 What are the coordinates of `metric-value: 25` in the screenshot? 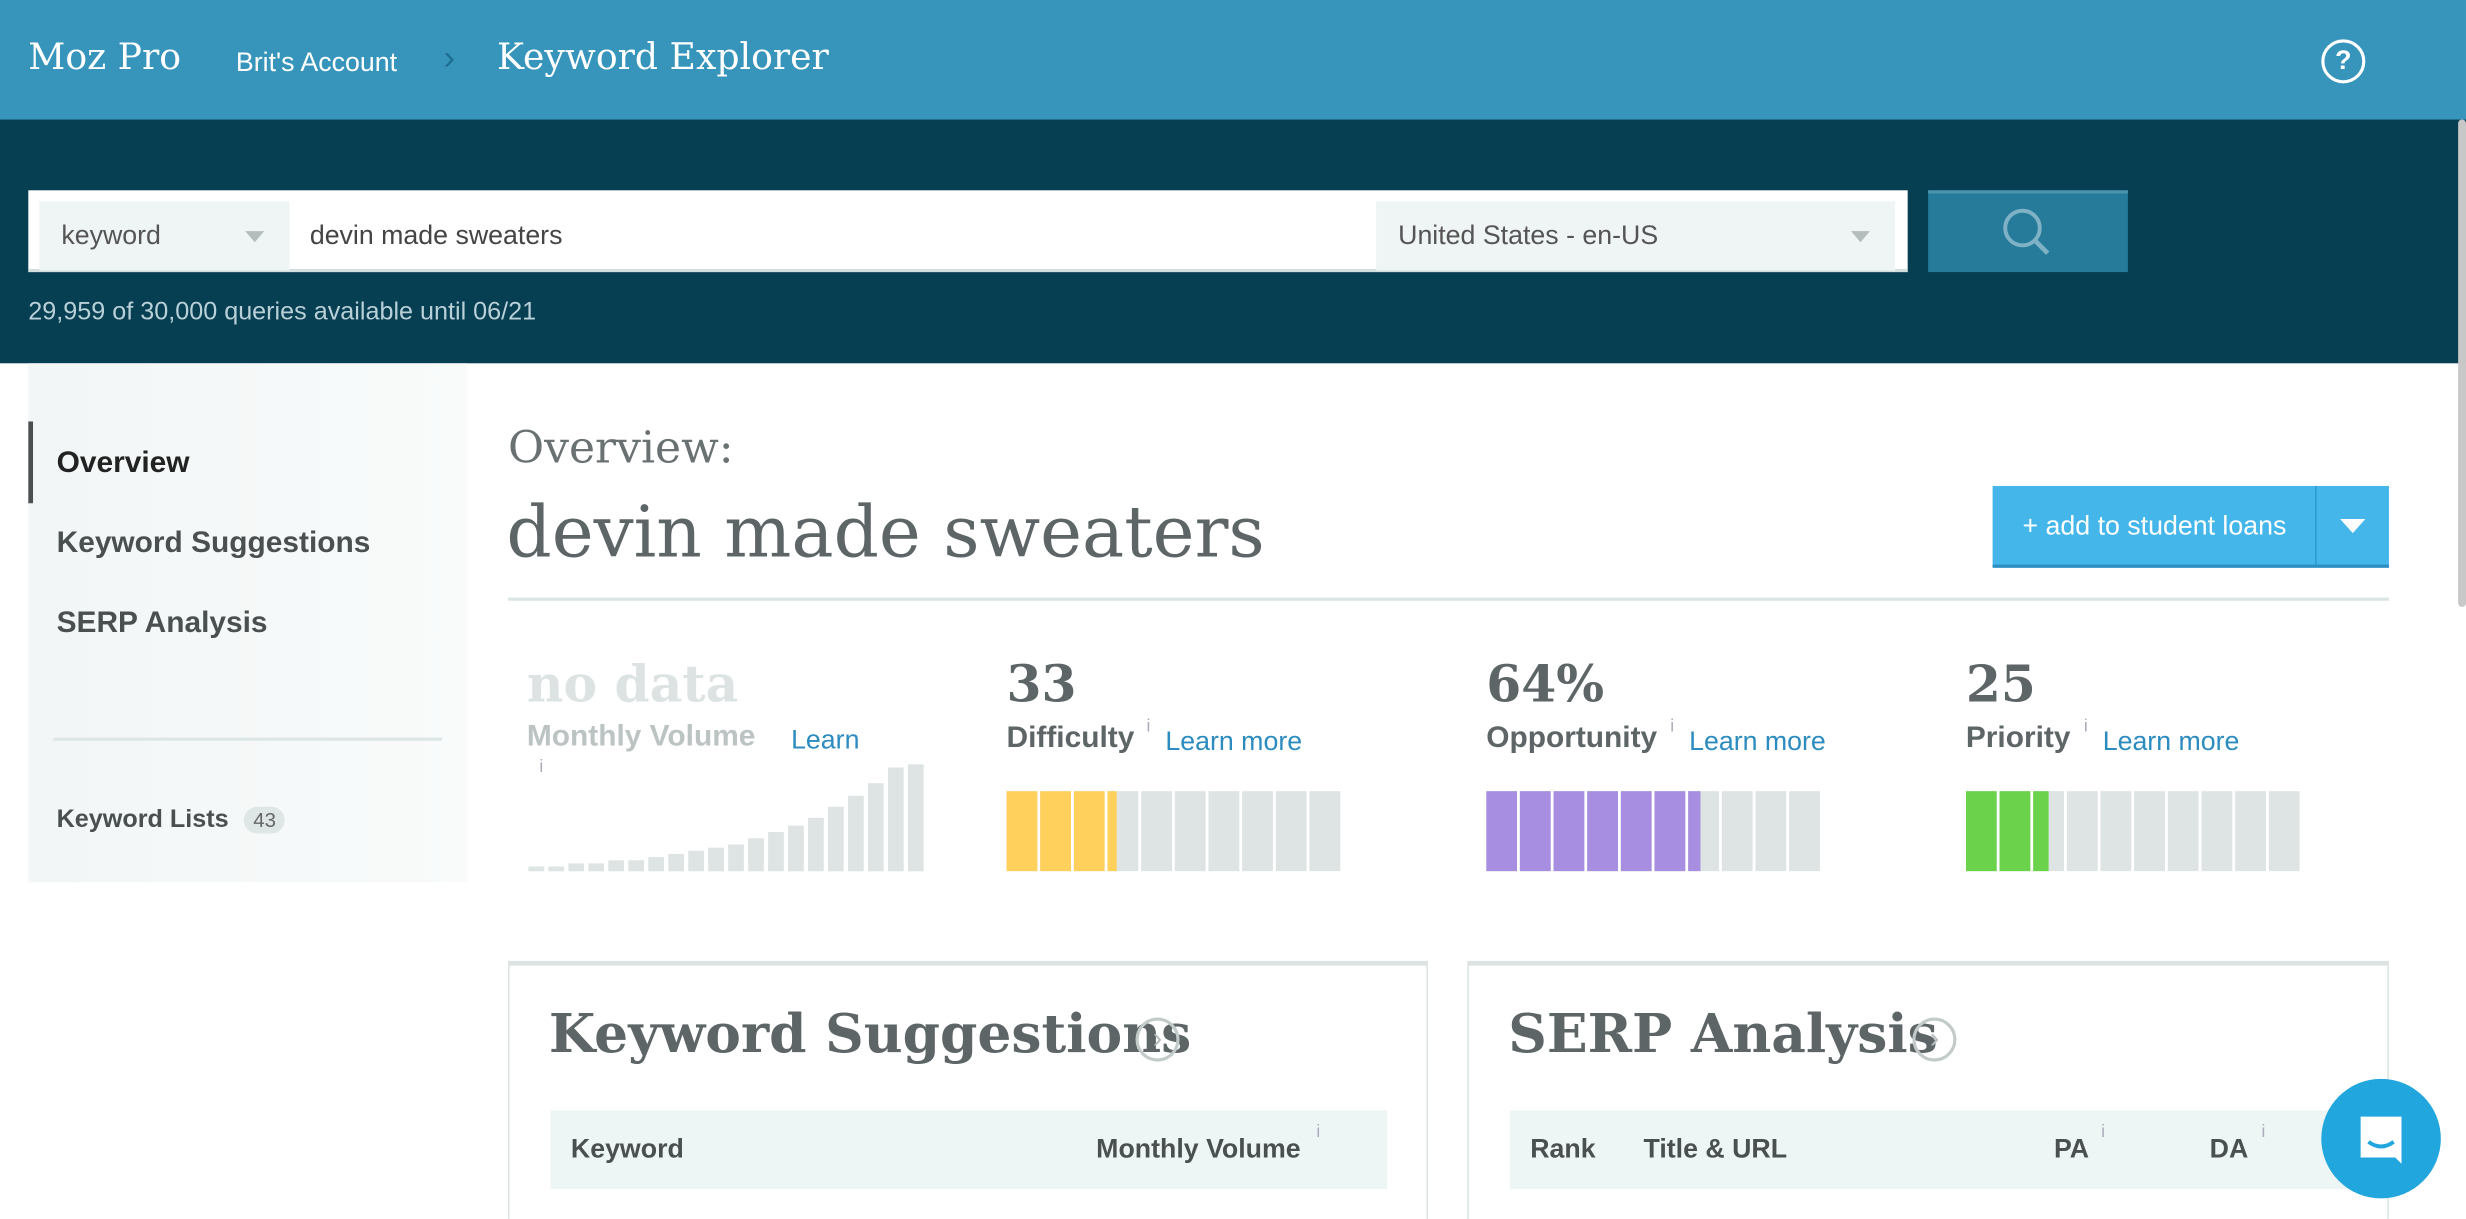 It's located at (2000, 684).